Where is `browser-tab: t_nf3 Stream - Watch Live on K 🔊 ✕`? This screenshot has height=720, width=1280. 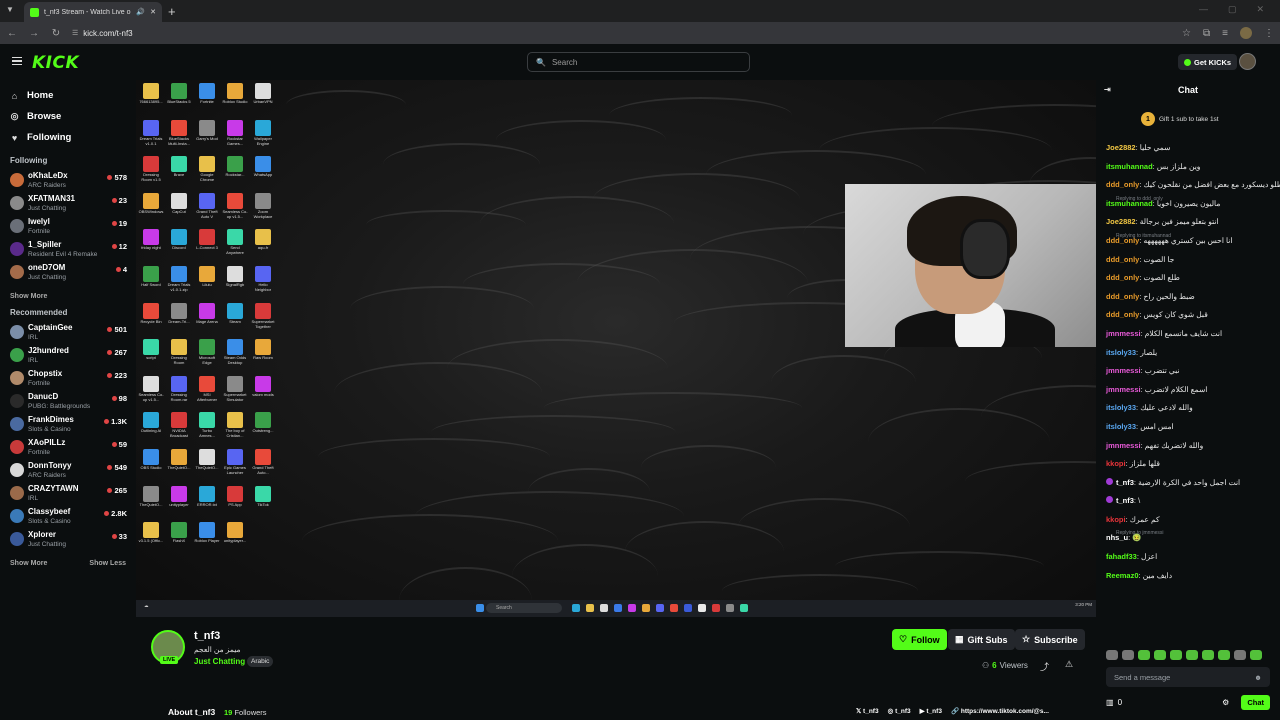 browser-tab: t_nf3 Stream - Watch Live on K 🔊 ✕ is located at coordinates (93, 12).